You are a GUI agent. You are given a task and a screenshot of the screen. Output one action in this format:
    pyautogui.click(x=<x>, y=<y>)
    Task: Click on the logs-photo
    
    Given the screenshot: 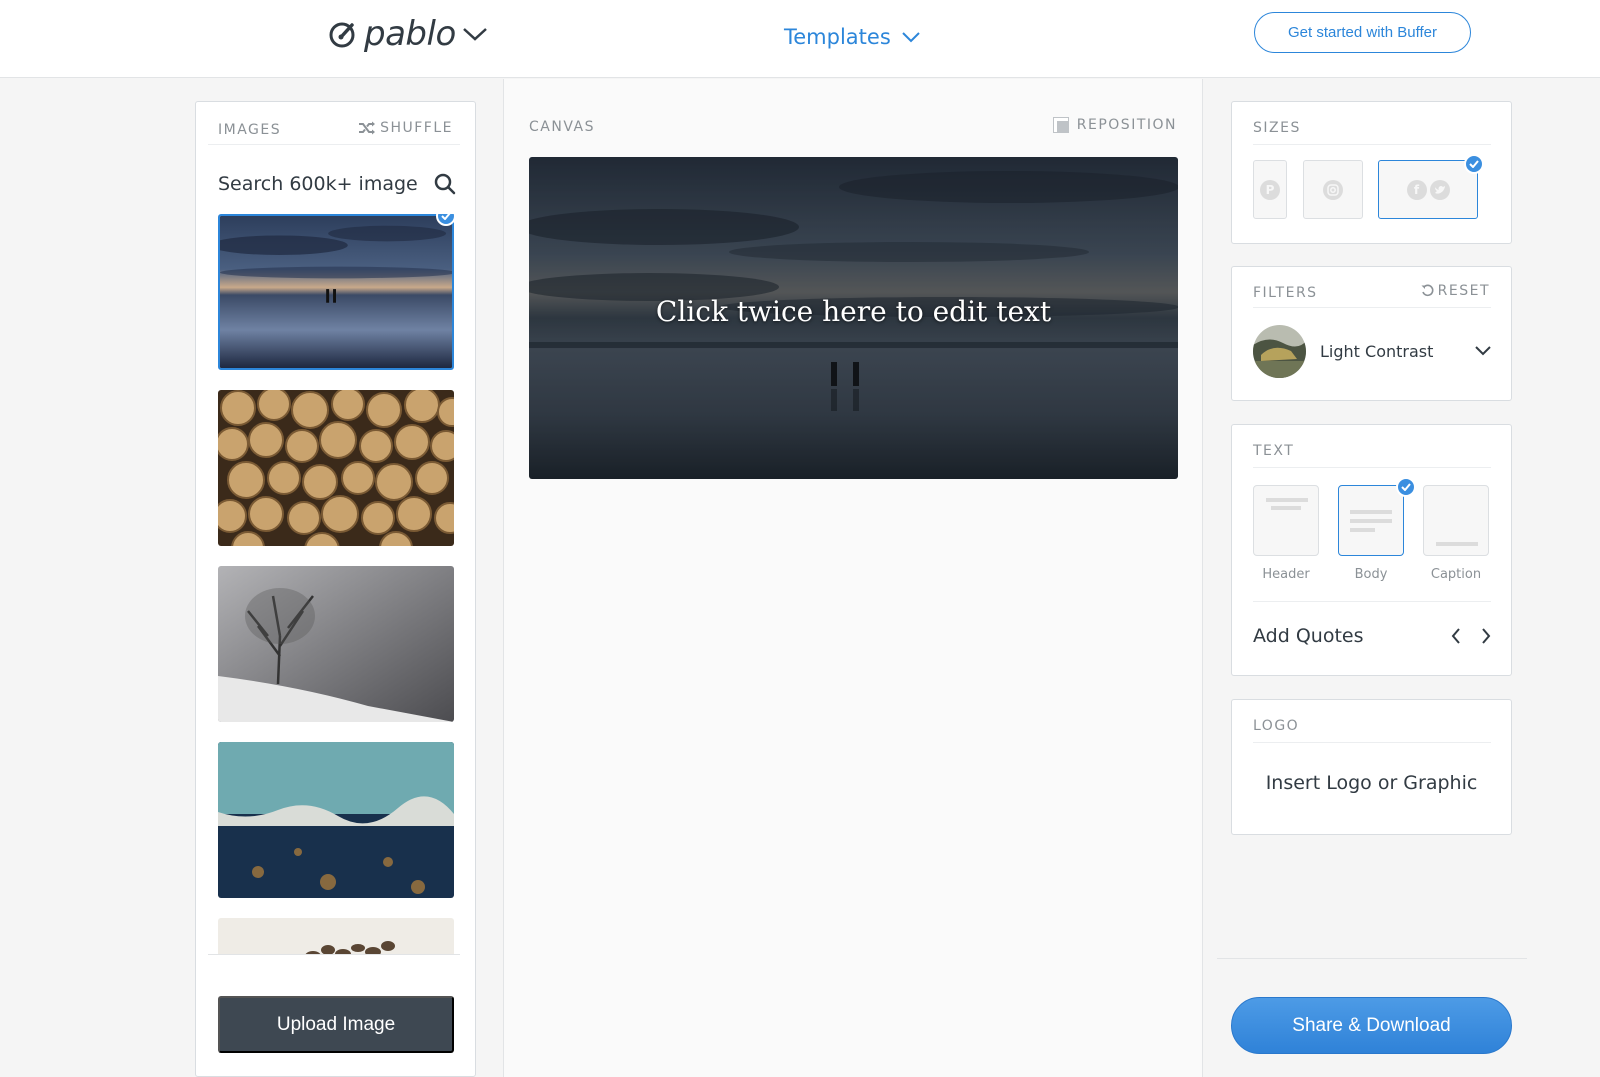 What is the action you would take?
    pyautogui.click(x=336, y=468)
    